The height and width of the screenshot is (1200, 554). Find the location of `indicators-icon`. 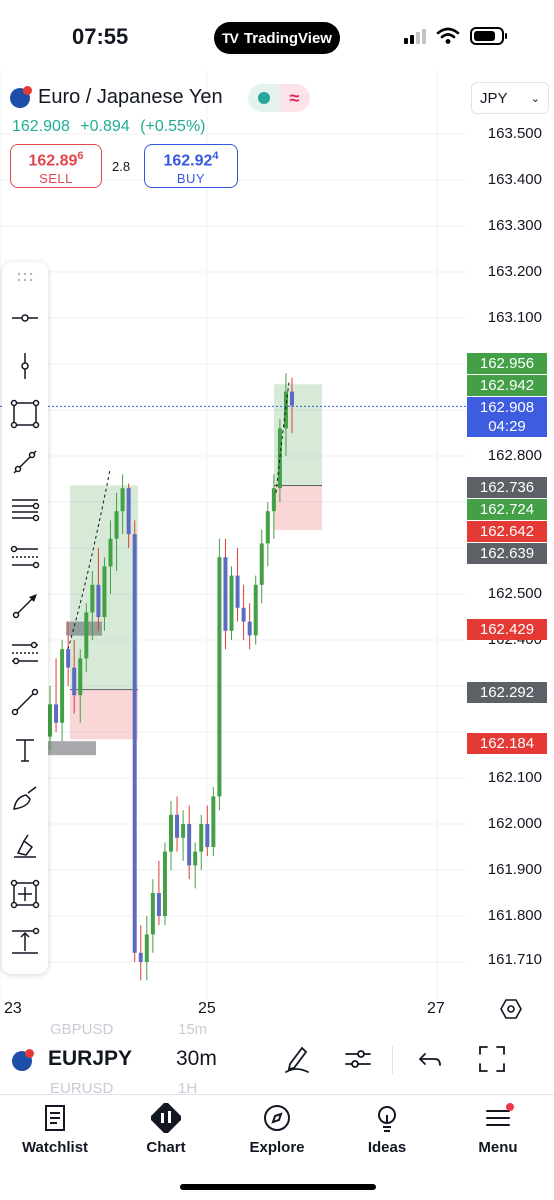

indicators-icon is located at coordinates (358, 1059).